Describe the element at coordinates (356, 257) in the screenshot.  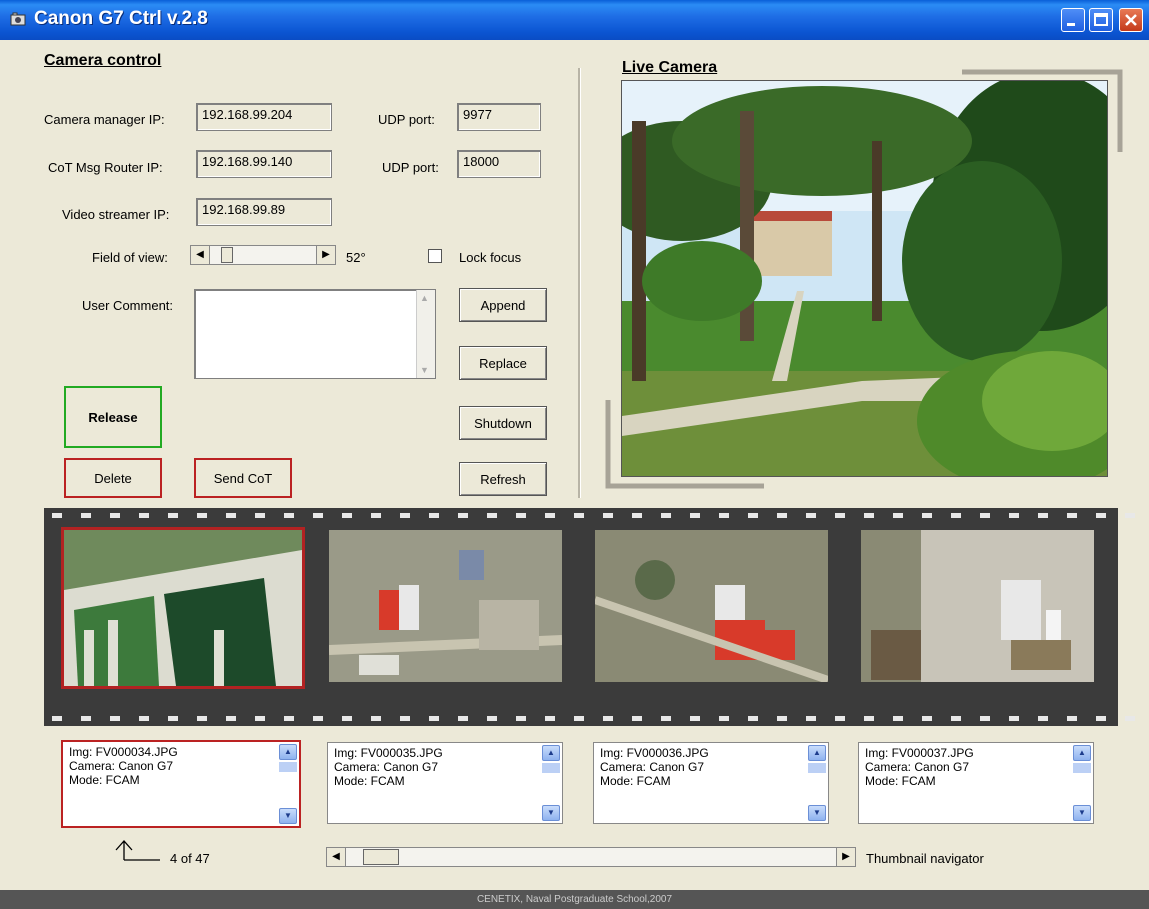
I see `field-of-view-value: 52°` at that location.